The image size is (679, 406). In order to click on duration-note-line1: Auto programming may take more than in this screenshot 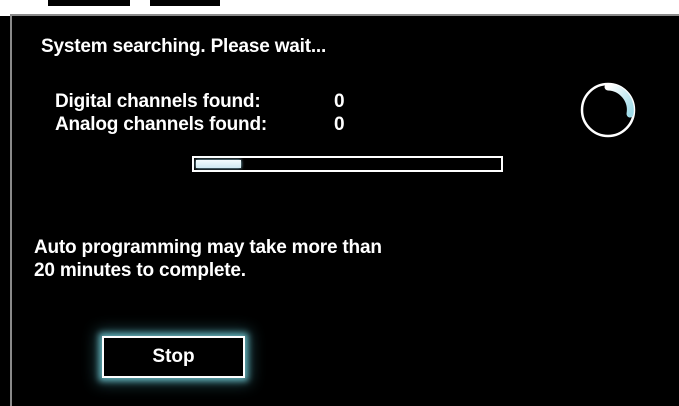, I will do `click(208, 247)`.